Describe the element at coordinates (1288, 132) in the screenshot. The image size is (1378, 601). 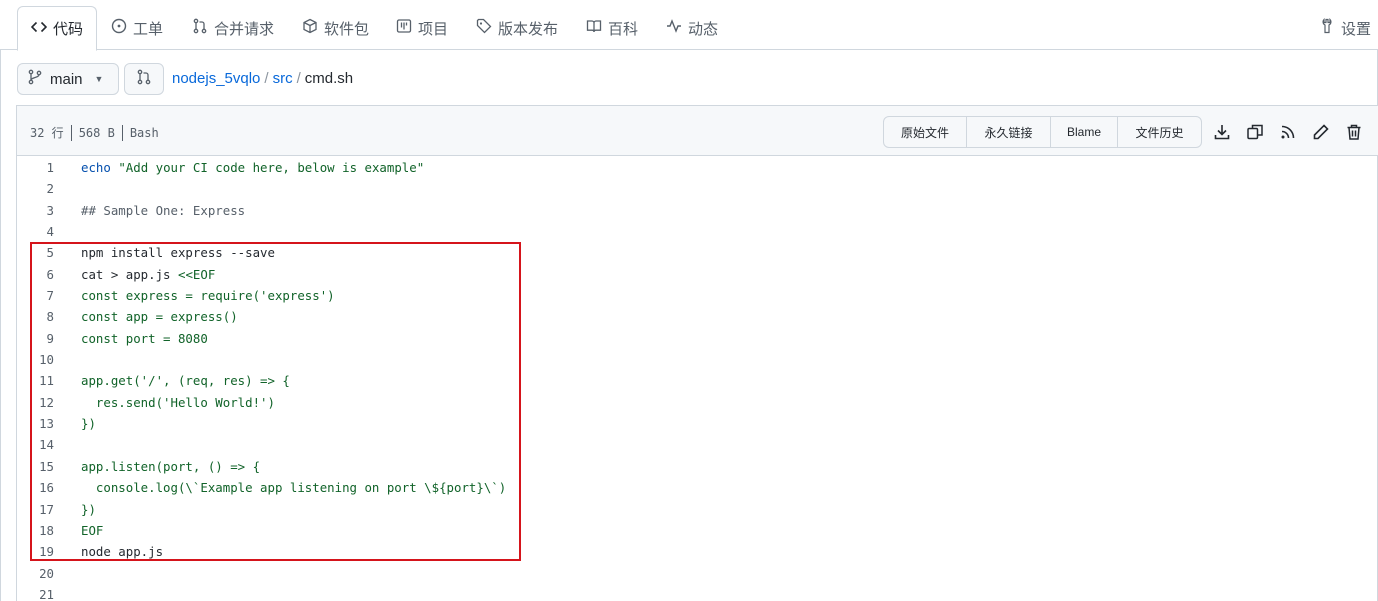
I see `rss-icon` at that location.